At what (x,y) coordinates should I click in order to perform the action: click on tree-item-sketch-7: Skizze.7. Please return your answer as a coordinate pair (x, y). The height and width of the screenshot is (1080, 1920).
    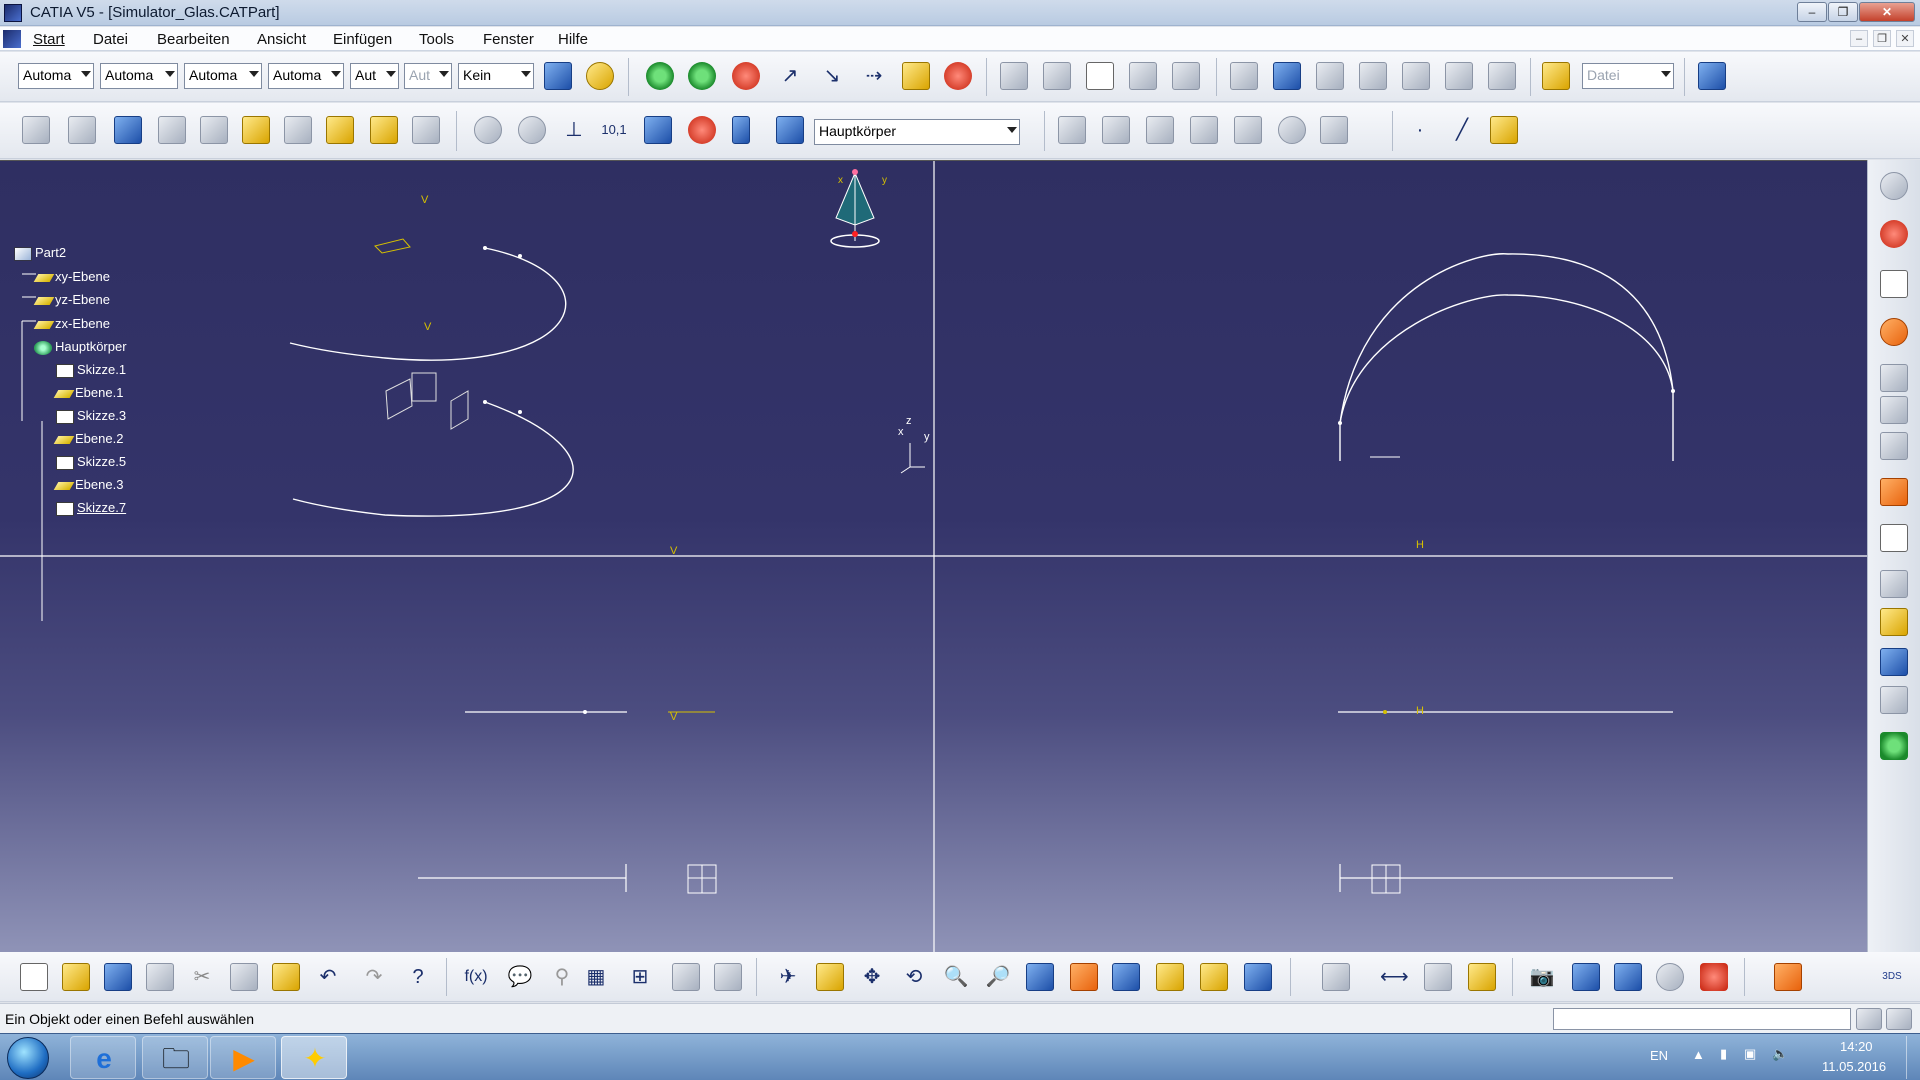
    Looking at the image, I should click on (91, 508).